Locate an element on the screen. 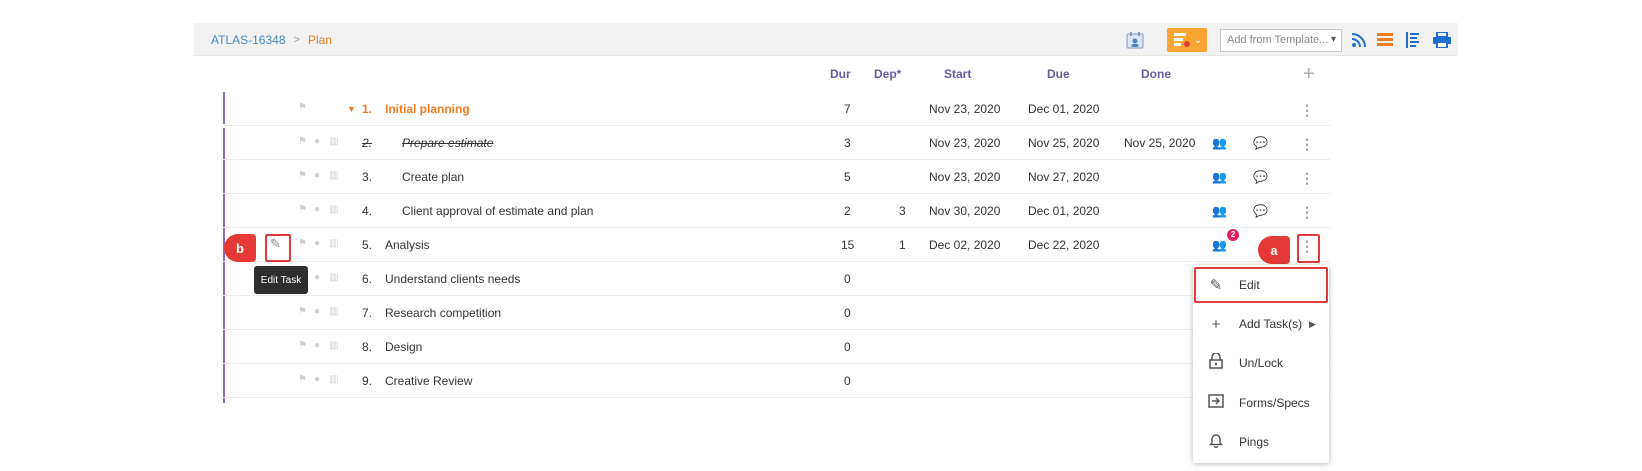  column-header-done: Done is located at coordinates (1156, 74).